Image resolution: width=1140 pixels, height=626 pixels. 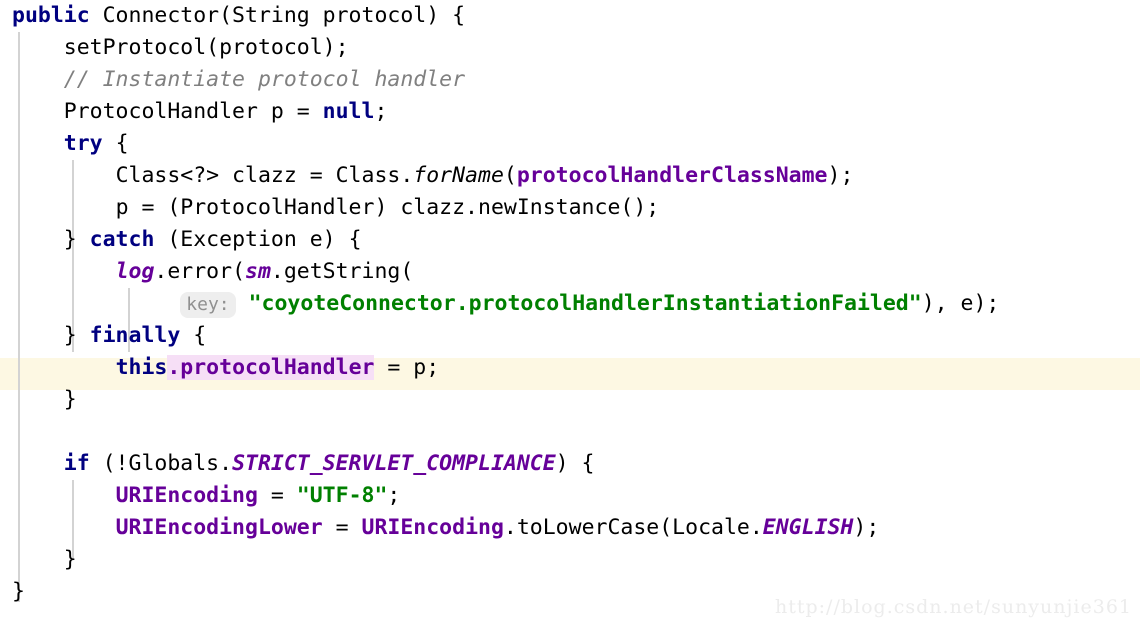 What do you see at coordinates (76, 335) in the screenshot?
I see `line-11-close-brace: }` at bounding box center [76, 335].